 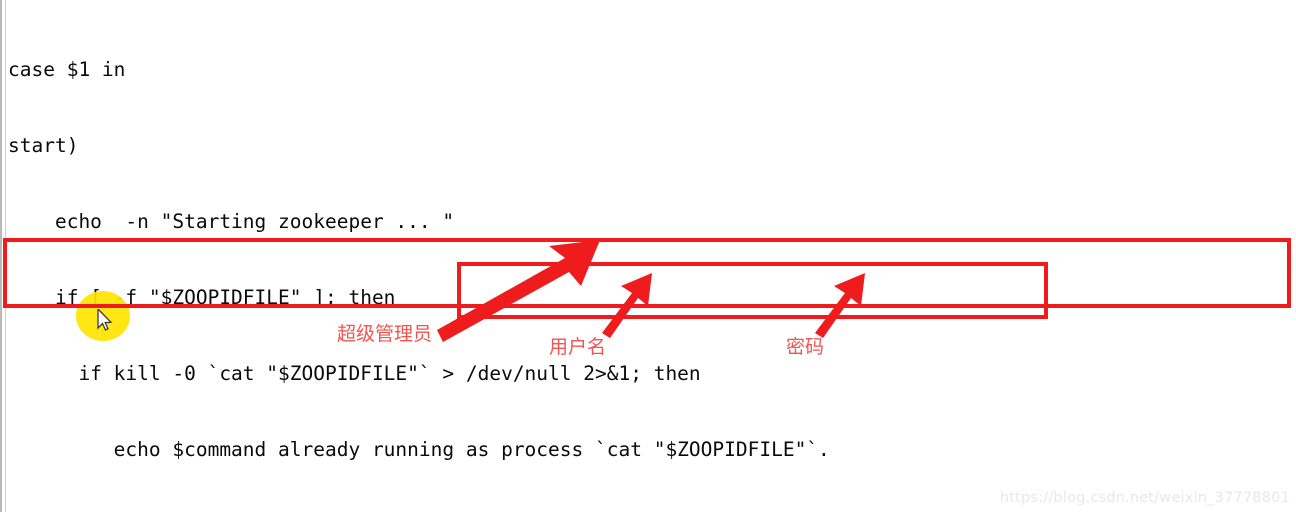 I want to click on code-line: if [ -f "$ZOOPIDFILE" ]; then, so click(x=202, y=297).